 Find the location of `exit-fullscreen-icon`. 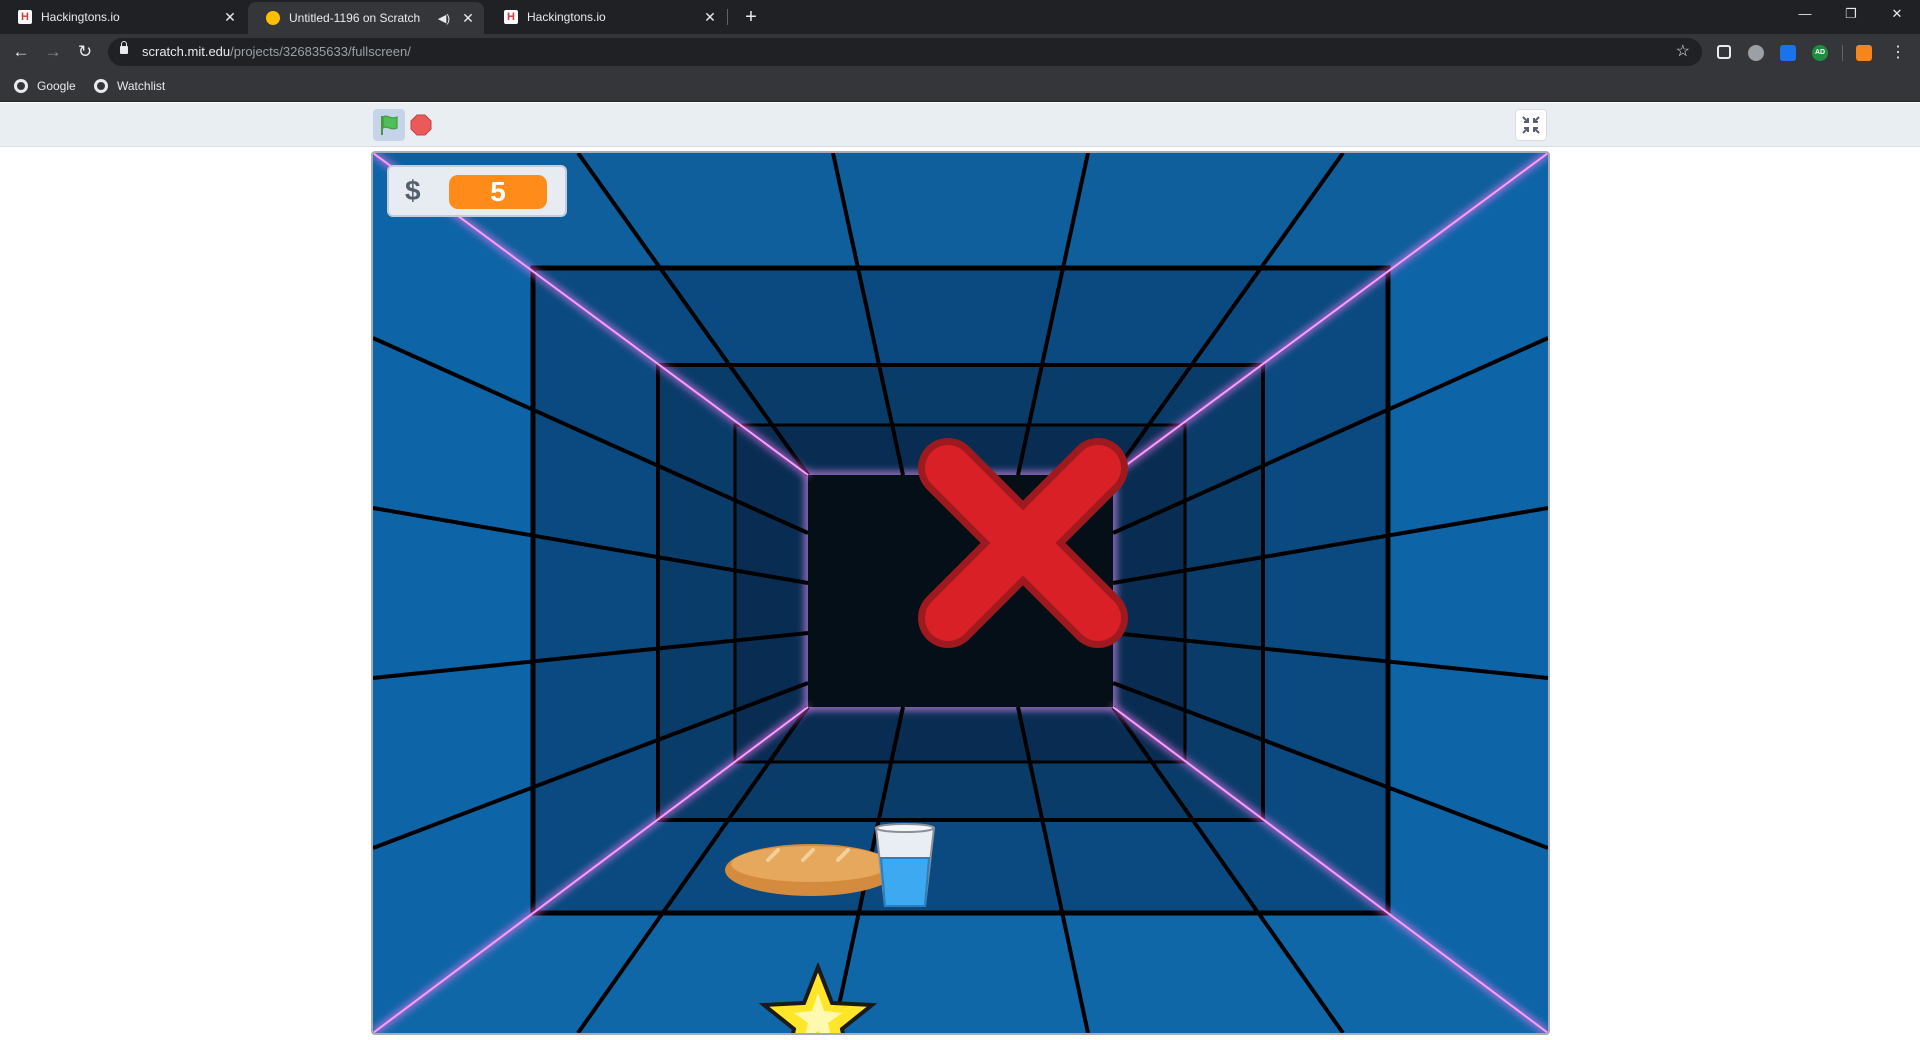

exit-fullscreen-icon is located at coordinates (1531, 125).